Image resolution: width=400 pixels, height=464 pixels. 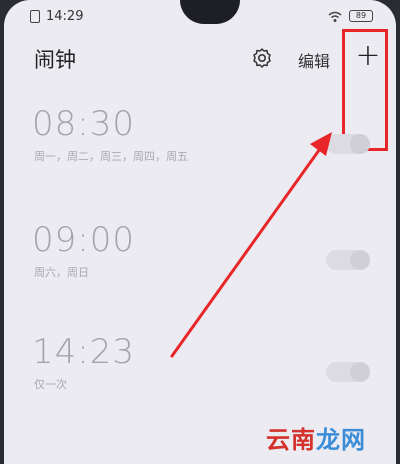 I want to click on alarm-time: 09:00, so click(x=83, y=240).